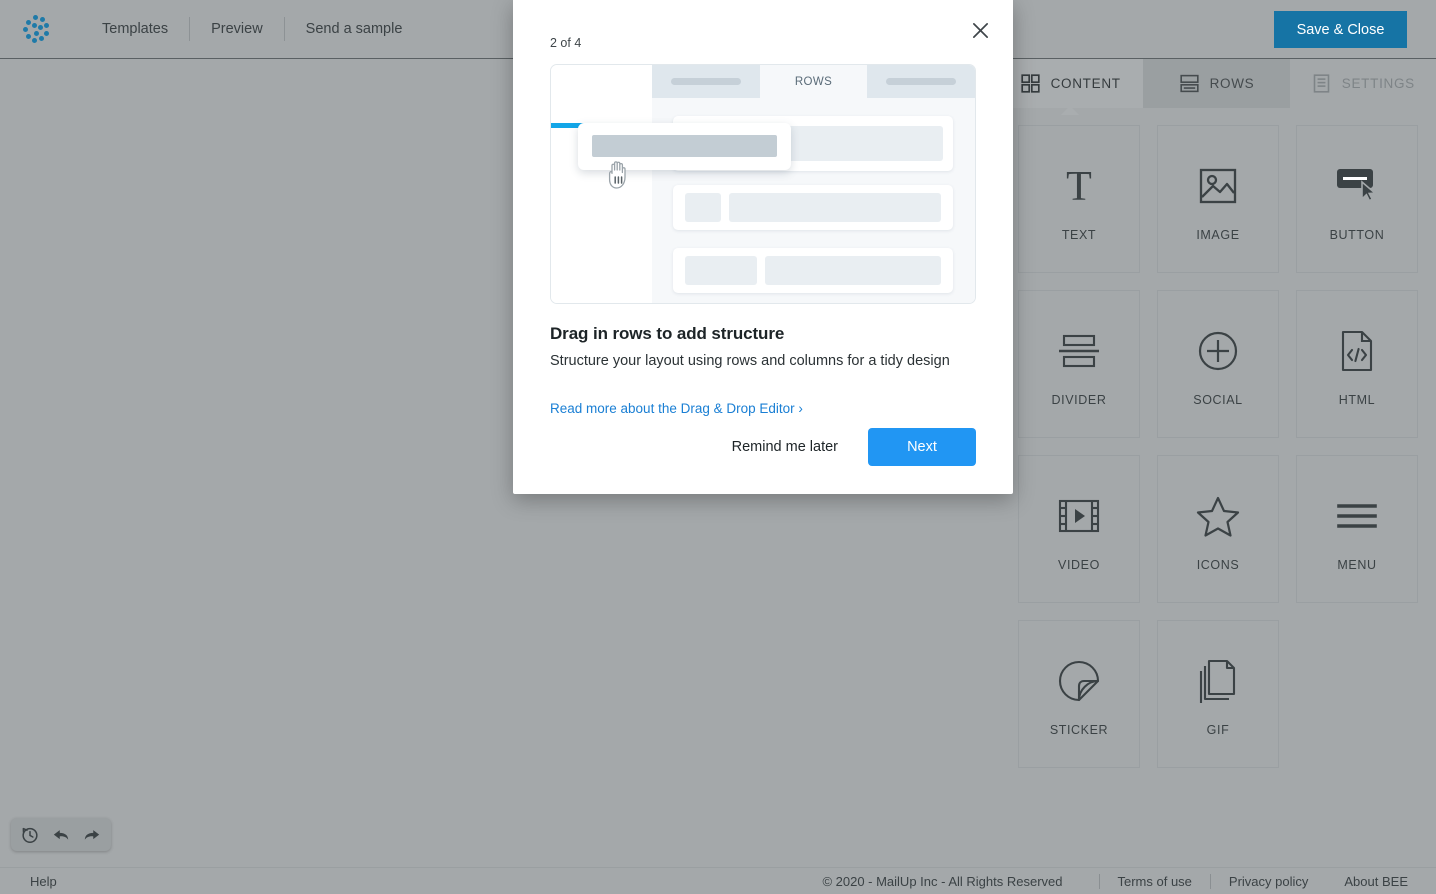 The image size is (1436, 894). I want to click on film-play-icon, so click(1079, 516).